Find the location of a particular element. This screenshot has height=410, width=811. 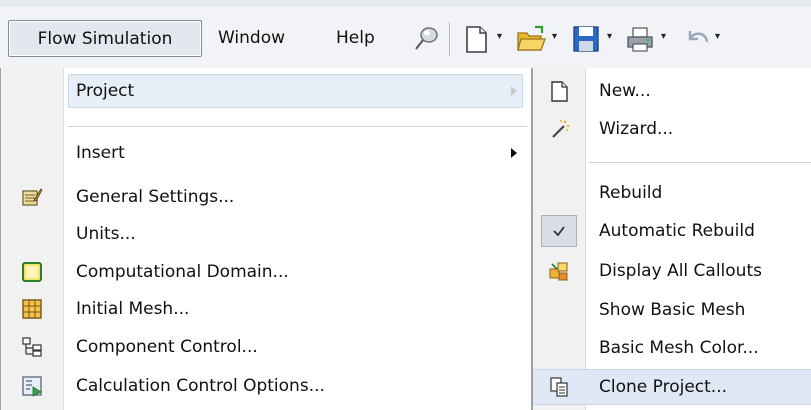

clone-project-icon is located at coordinates (559, 387).